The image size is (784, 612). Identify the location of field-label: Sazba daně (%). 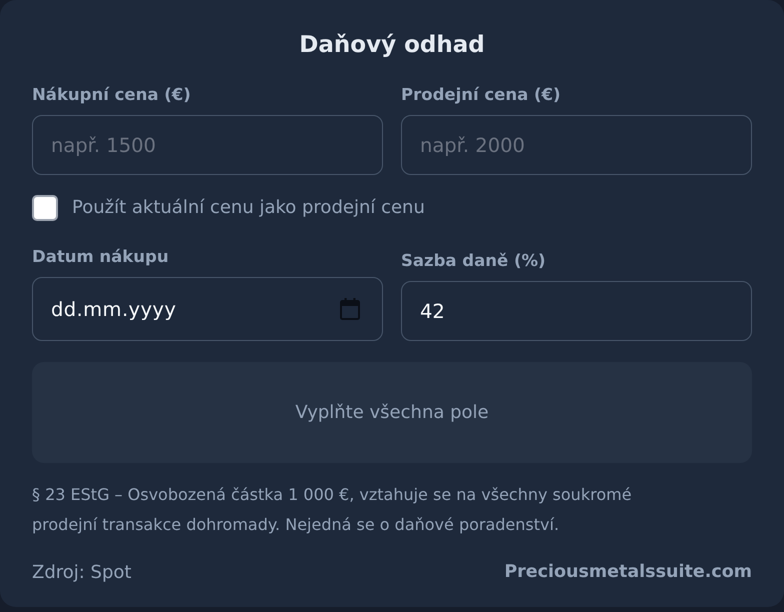
(474, 261).